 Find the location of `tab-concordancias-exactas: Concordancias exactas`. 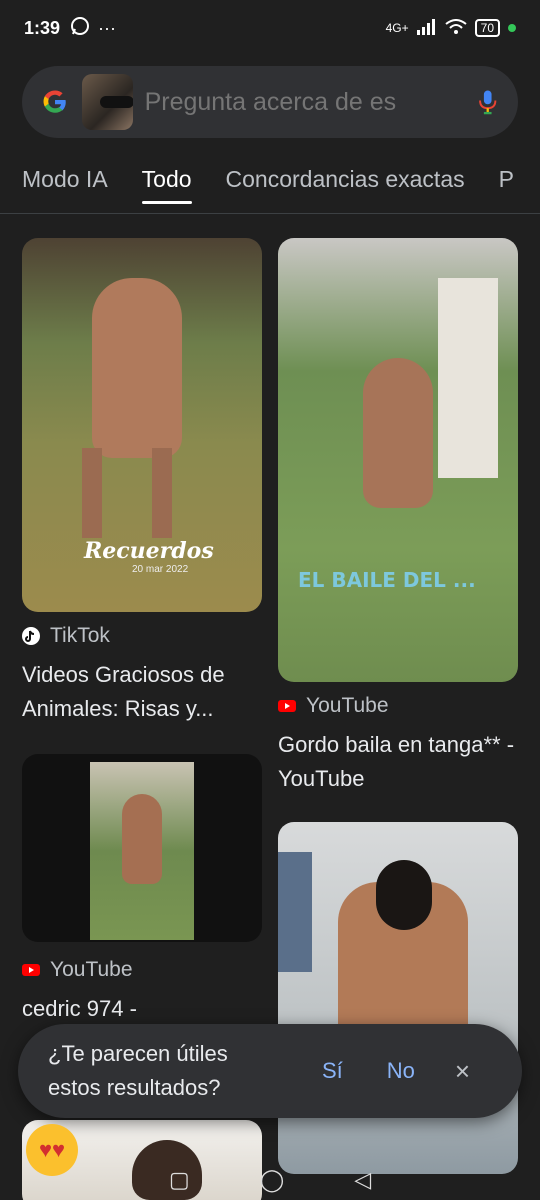

tab-concordancias-exactas: Concordancias exactas is located at coordinates (345, 185).